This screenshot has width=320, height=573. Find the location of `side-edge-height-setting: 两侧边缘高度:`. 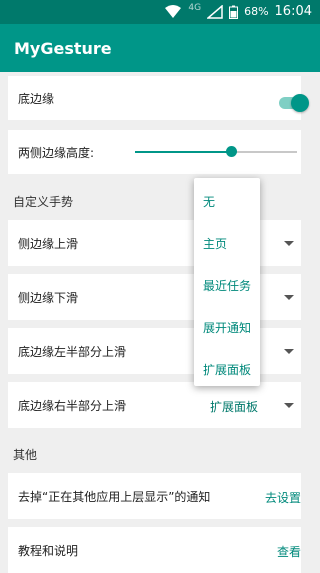

side-edge-height-setting: 两侧边缘高度: is located at coordinates (154, 152).